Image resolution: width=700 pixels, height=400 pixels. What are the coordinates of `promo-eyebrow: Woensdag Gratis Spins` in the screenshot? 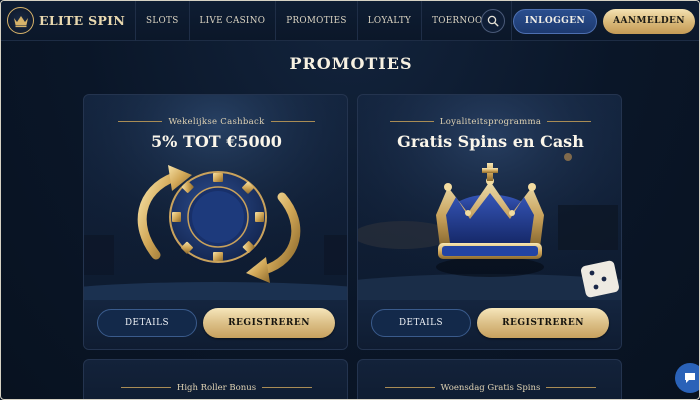 It's located at (490, 388).